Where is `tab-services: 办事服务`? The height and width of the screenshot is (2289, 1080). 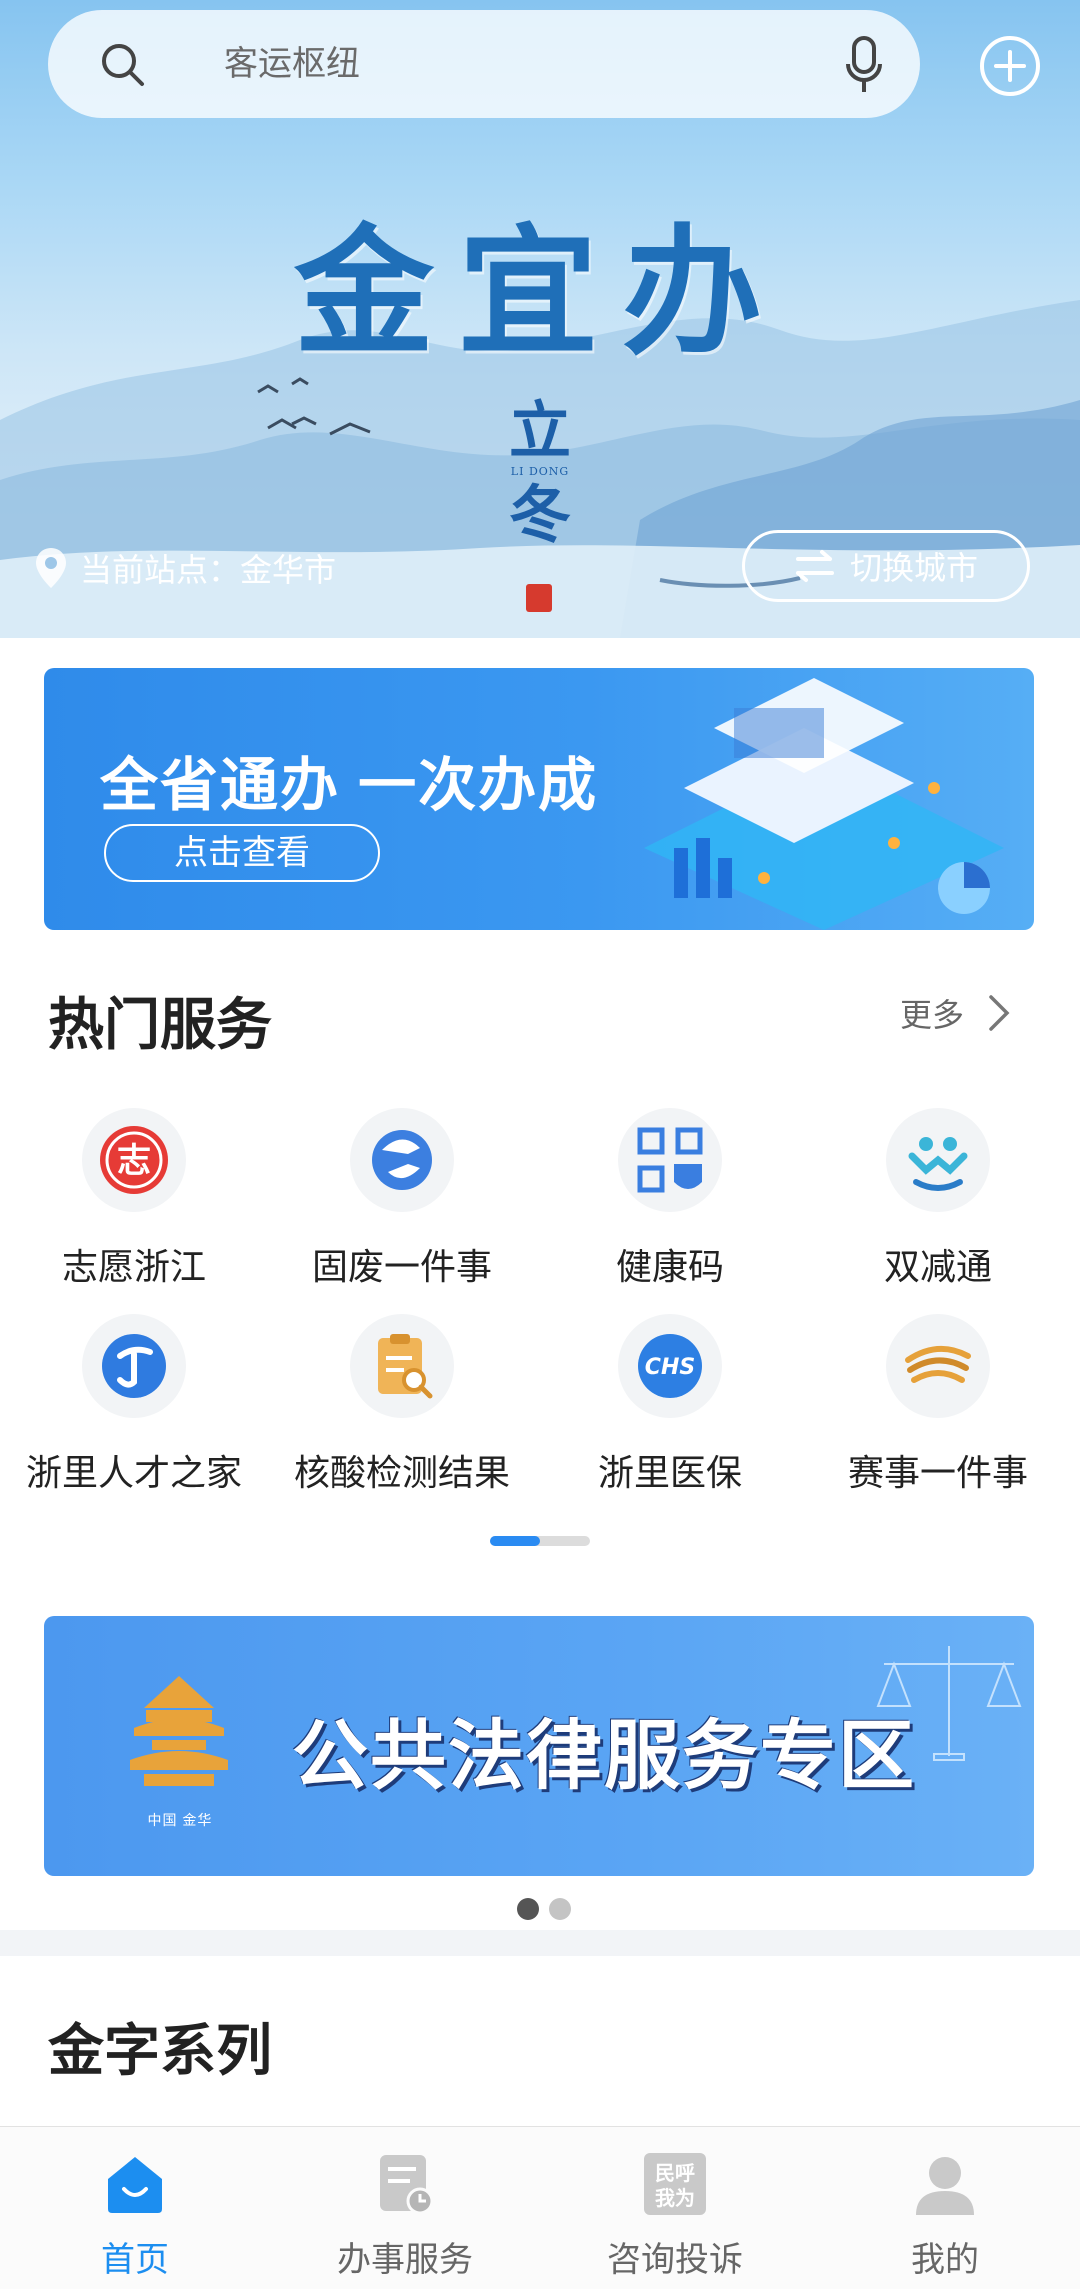 tab-services: 办事服务 is located at coordinates (405, 2216).